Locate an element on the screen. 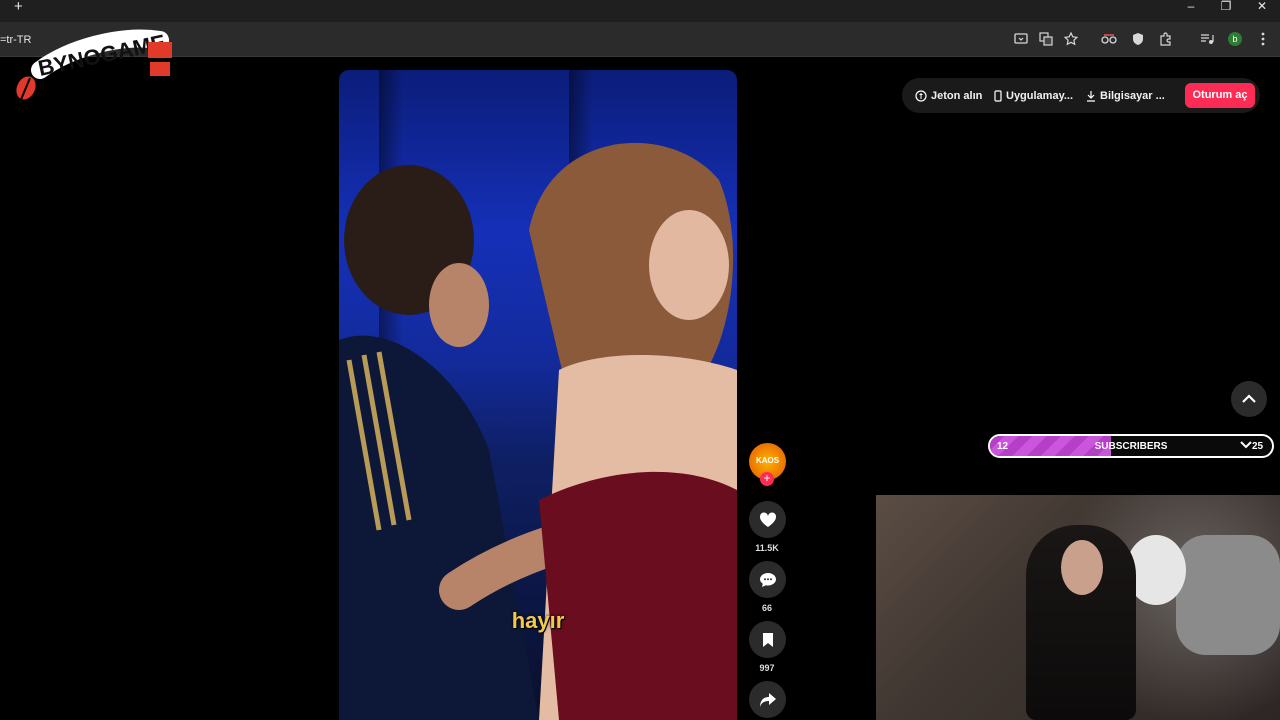 The height and width of the screenshot is (720, 1280). save-button is located at coordinates (767, 639).